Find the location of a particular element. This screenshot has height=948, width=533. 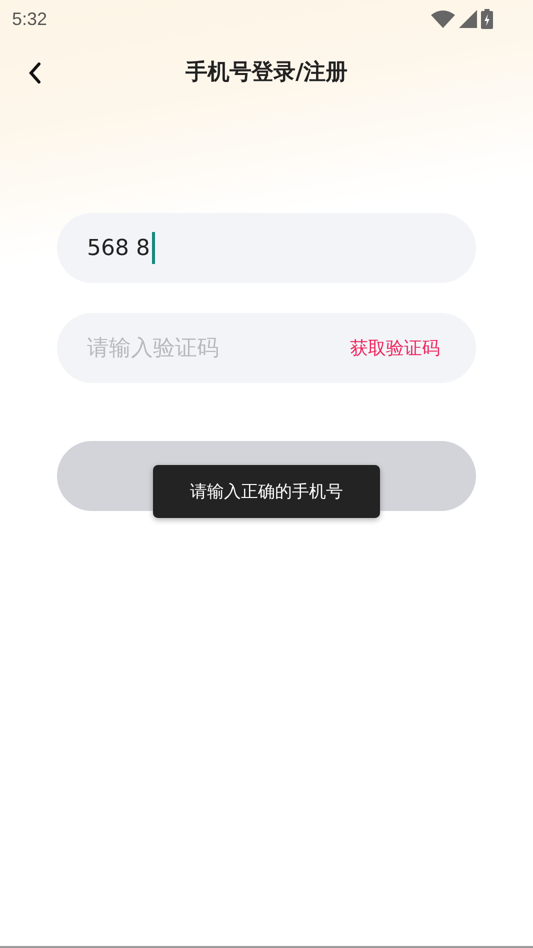

toast-message: 请输入正确的手机号 is located at coordinates (266, 491).